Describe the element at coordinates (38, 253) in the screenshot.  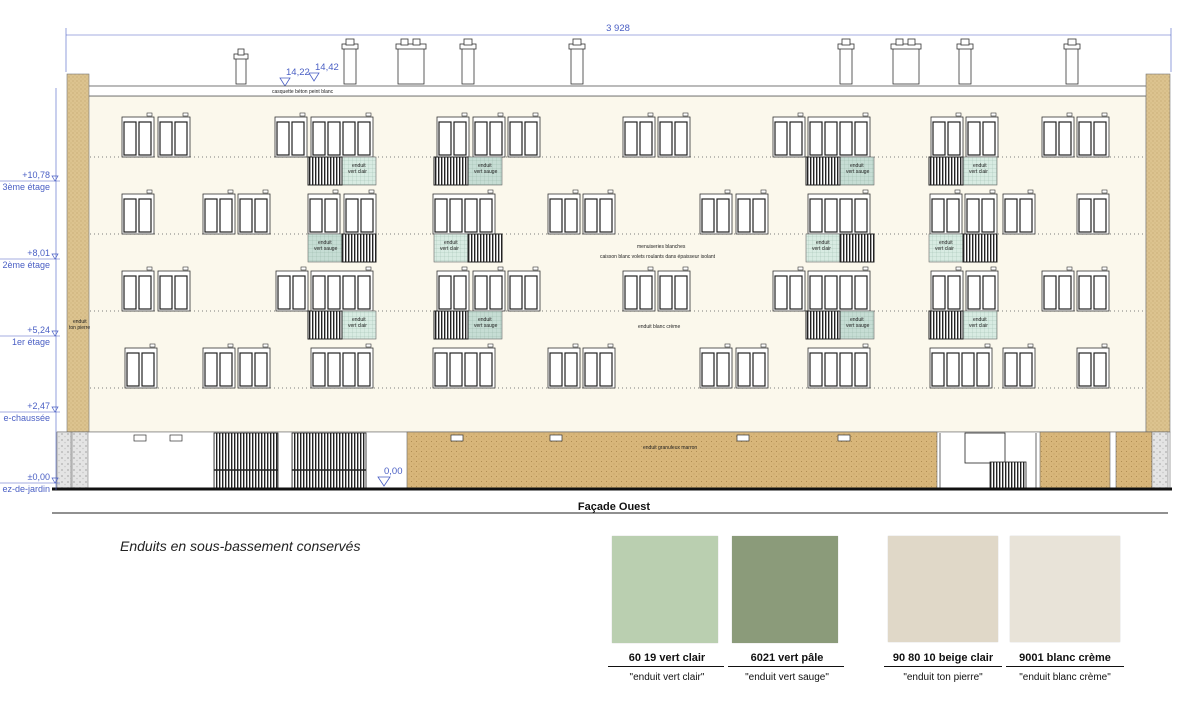
I see `level-value: +8,01` at that location.